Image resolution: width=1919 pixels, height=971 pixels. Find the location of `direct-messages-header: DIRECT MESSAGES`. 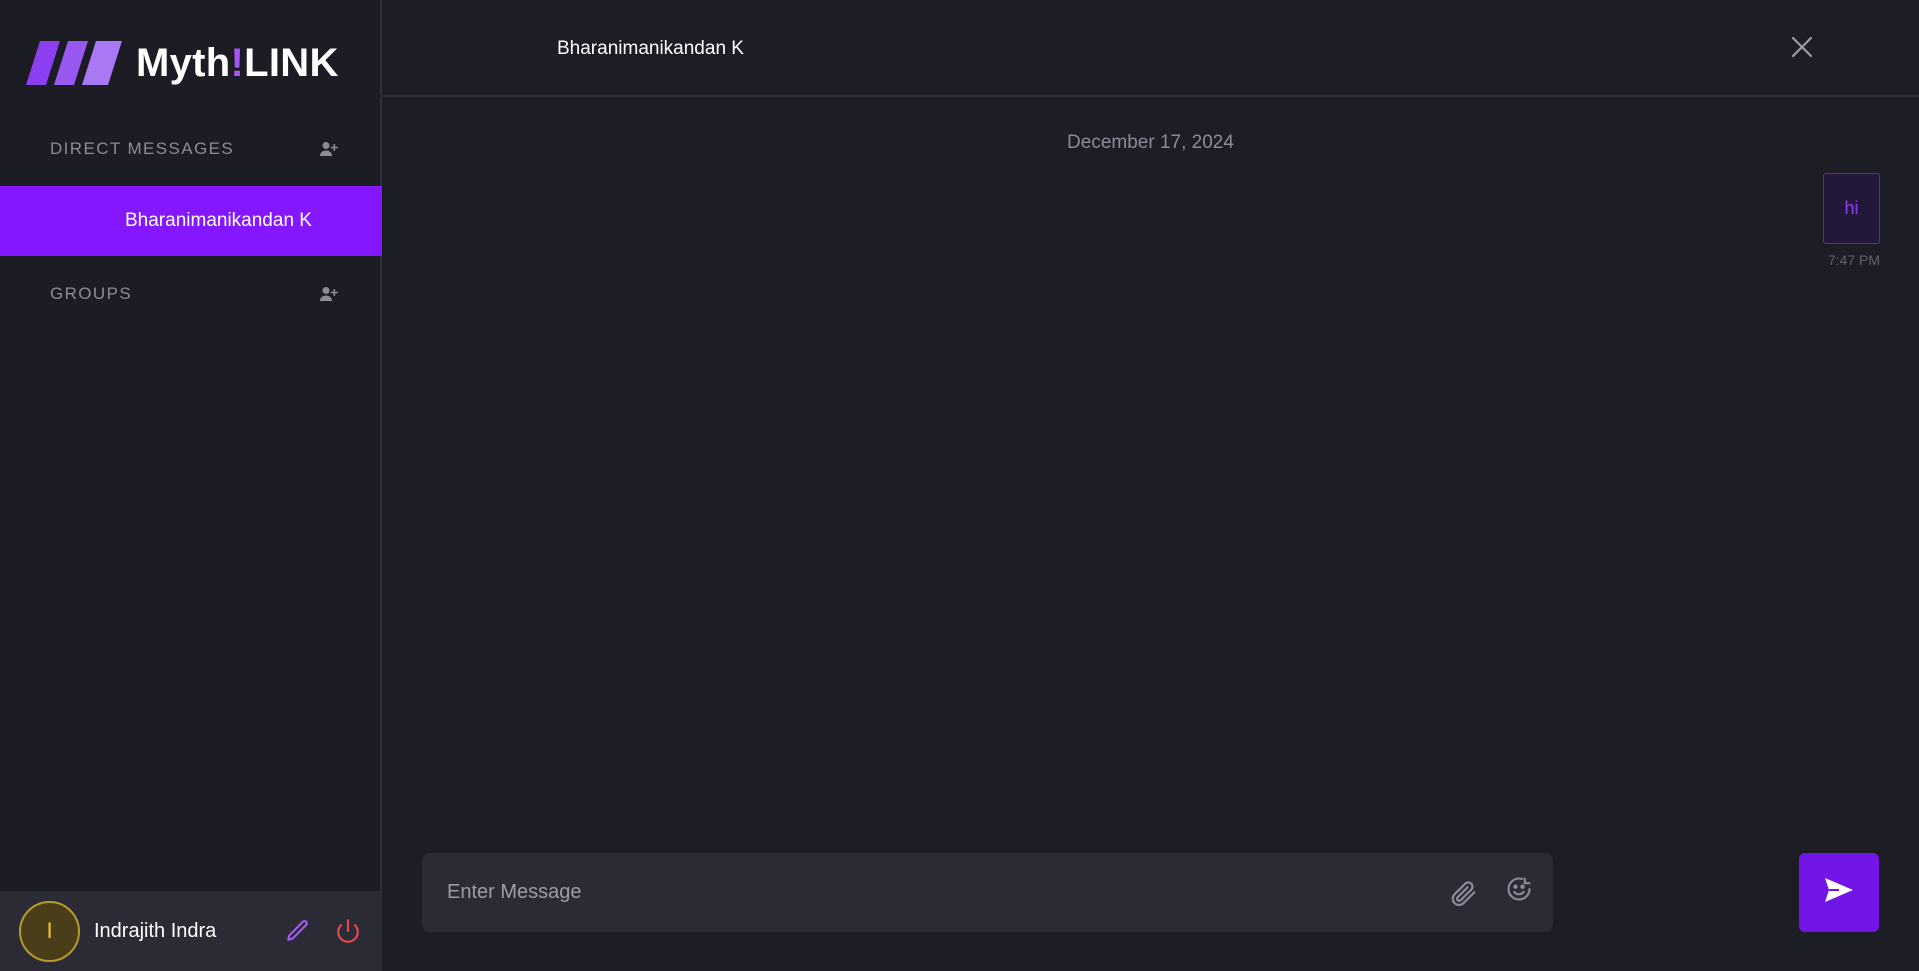

direct-messages-header: DIRECT MESSAGES is located at coordinates (195, 149).